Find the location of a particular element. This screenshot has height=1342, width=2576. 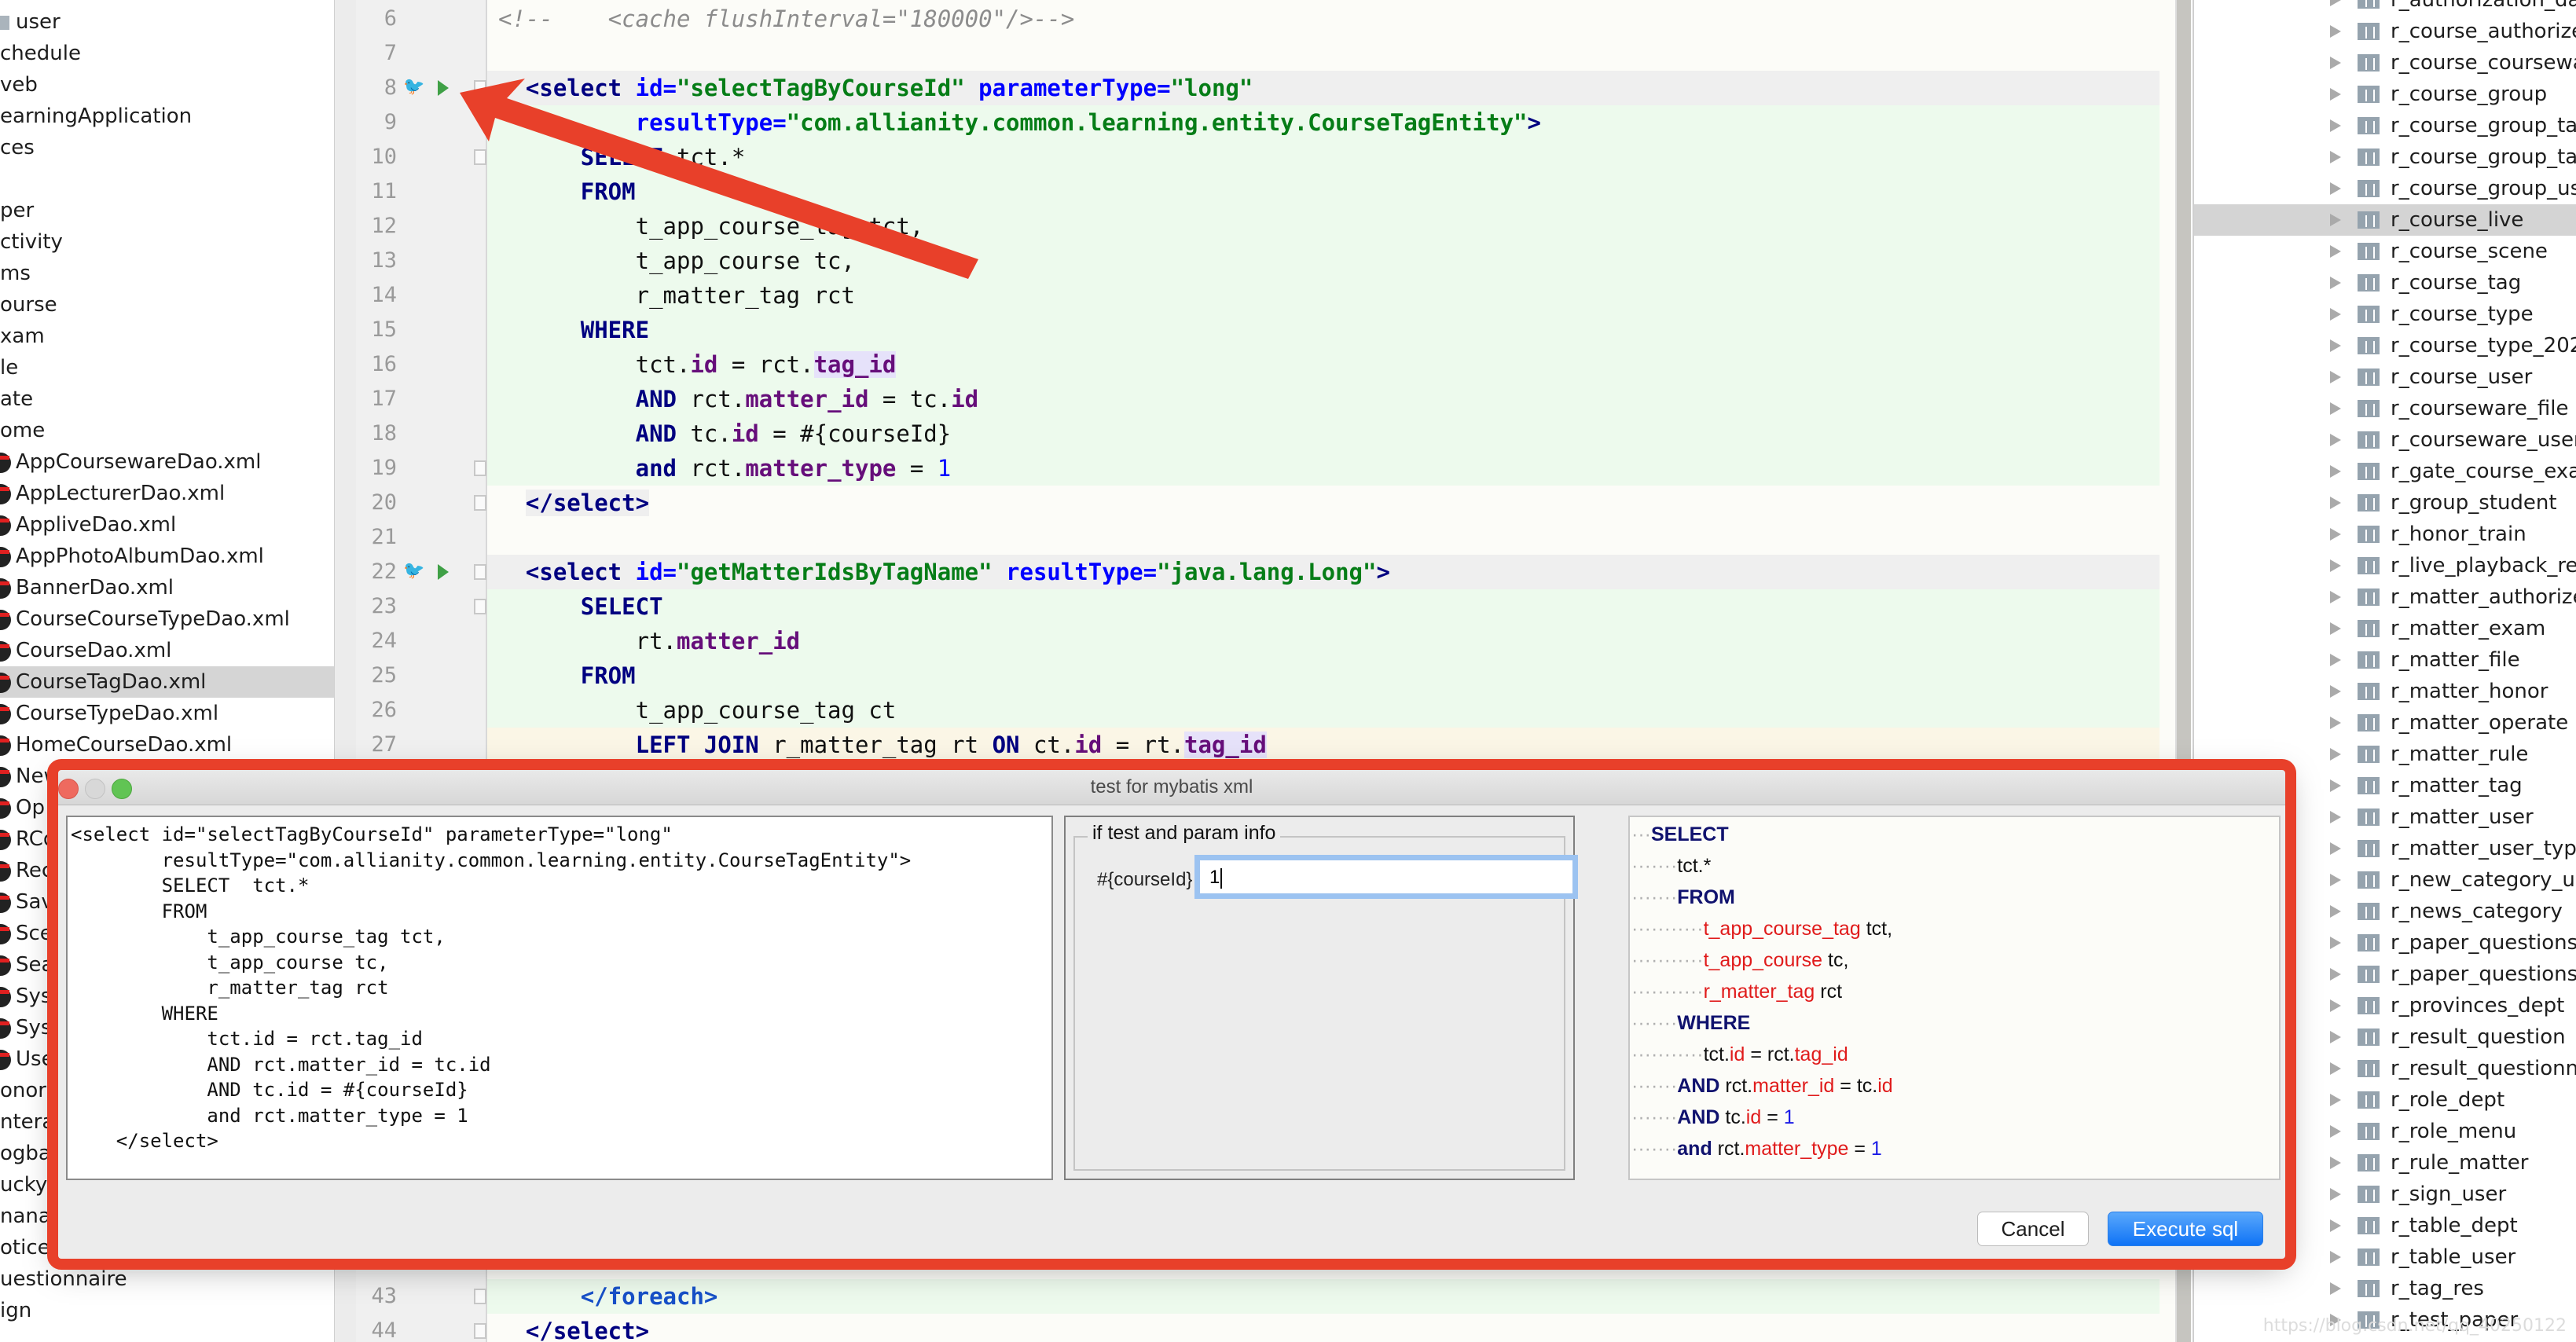

db-table-item: r_matter_operate is located at coordinates (2385, 723).